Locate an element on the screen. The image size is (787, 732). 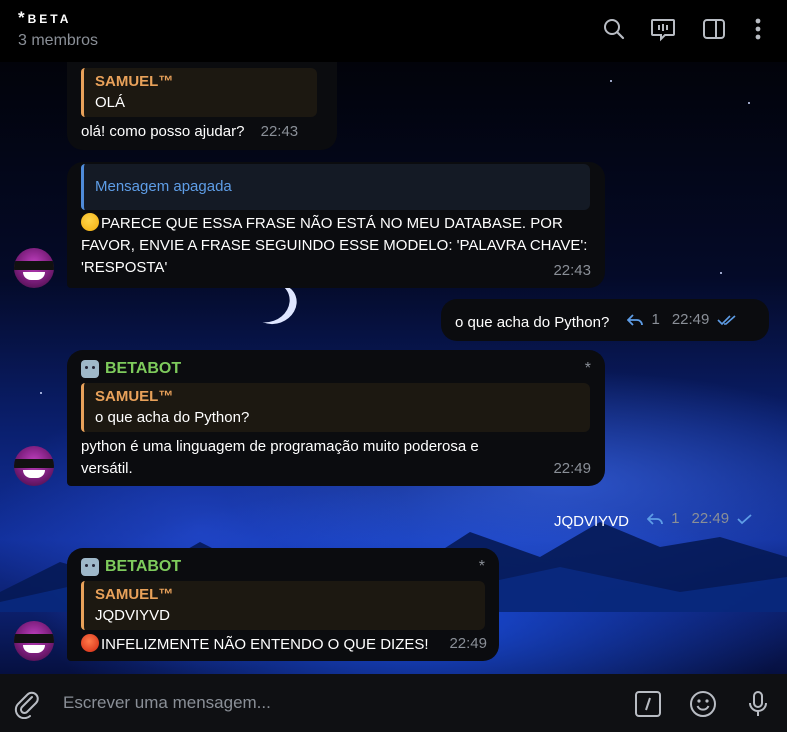
reply-quote: SAMUEL™ JQDVIYVD is located at coordinates (283, 605).